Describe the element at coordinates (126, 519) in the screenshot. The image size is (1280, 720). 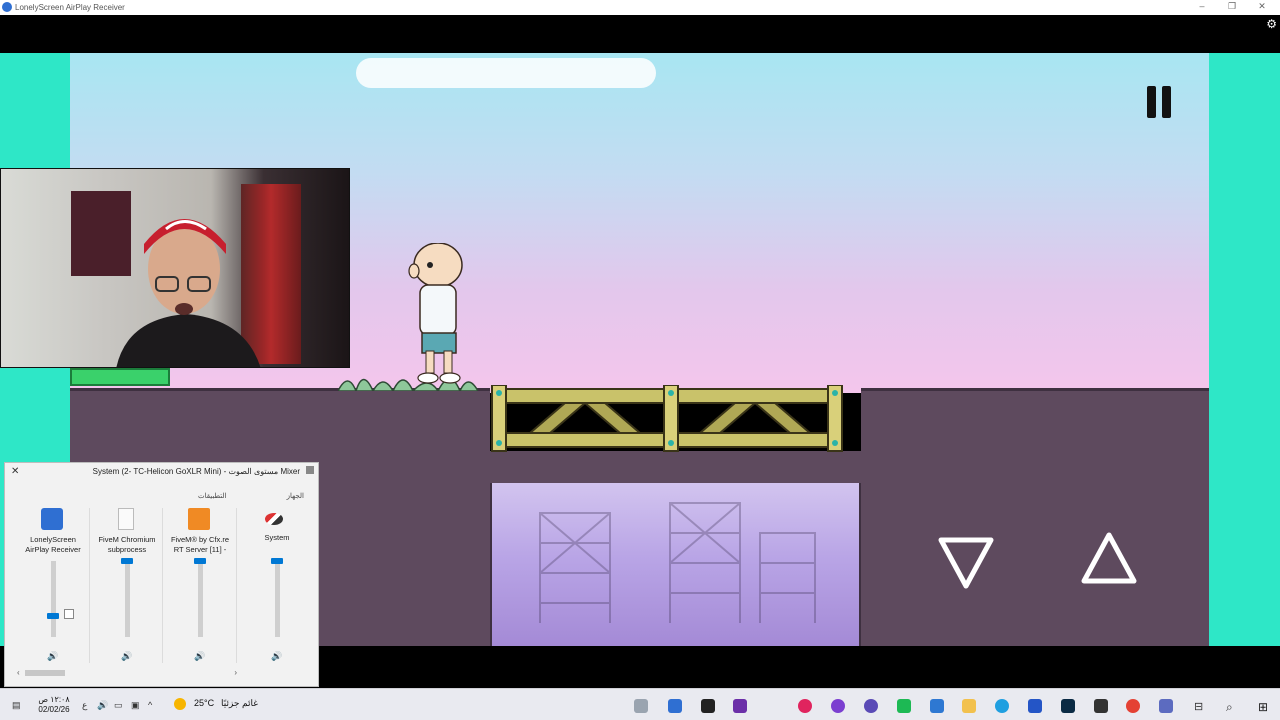
I see `document-icon` at that location.